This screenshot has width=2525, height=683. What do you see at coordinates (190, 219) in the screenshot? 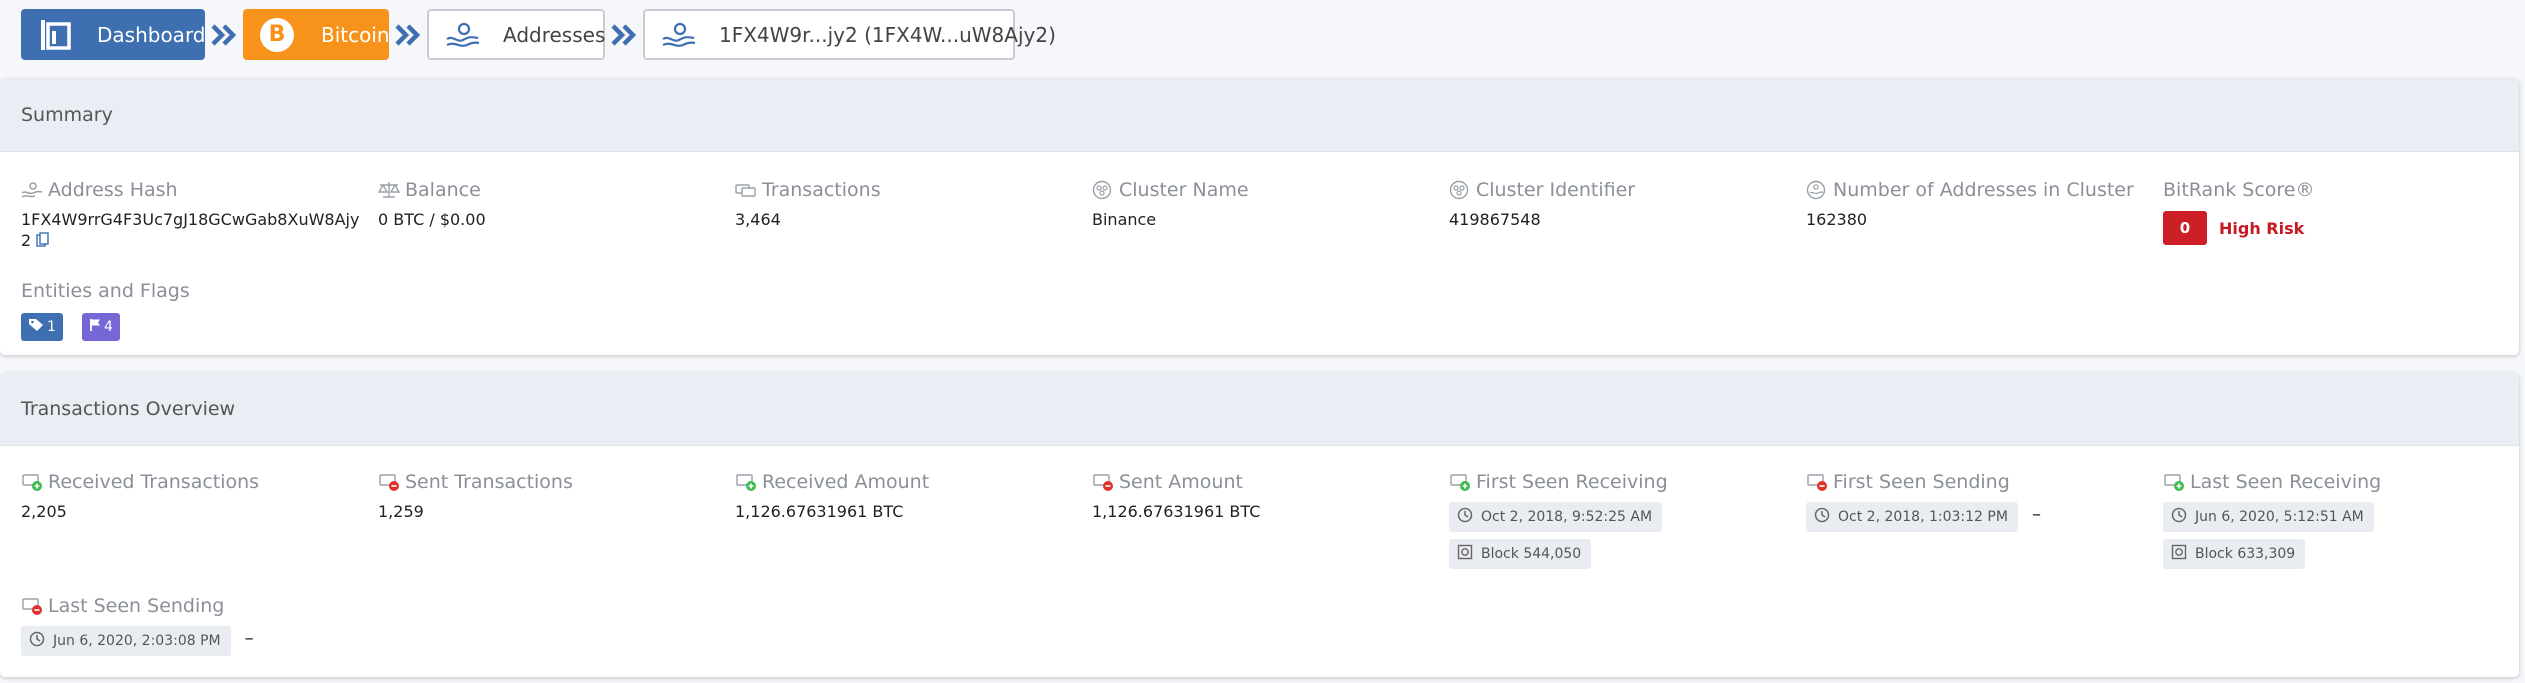
I see `address-hash-value: 1FX4W9rrG4F3Uc7gJ18GCwGab8XuW8Ajy` at bounding box center [190, 219].